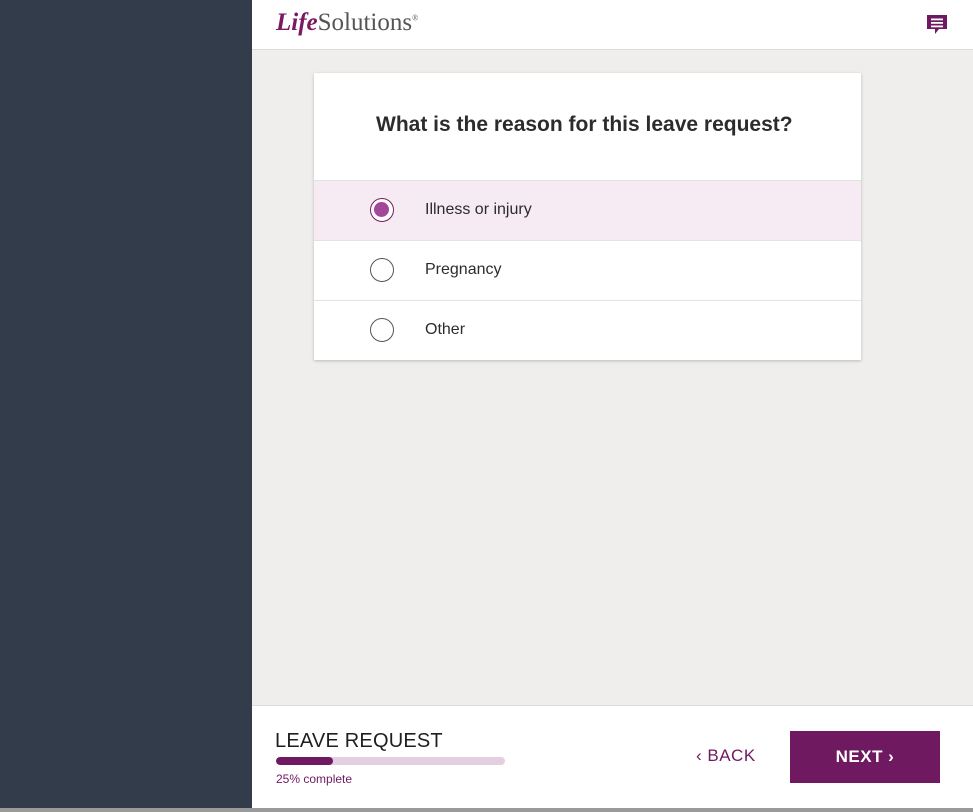  I want to click on progress-bar, so click(390, 761).